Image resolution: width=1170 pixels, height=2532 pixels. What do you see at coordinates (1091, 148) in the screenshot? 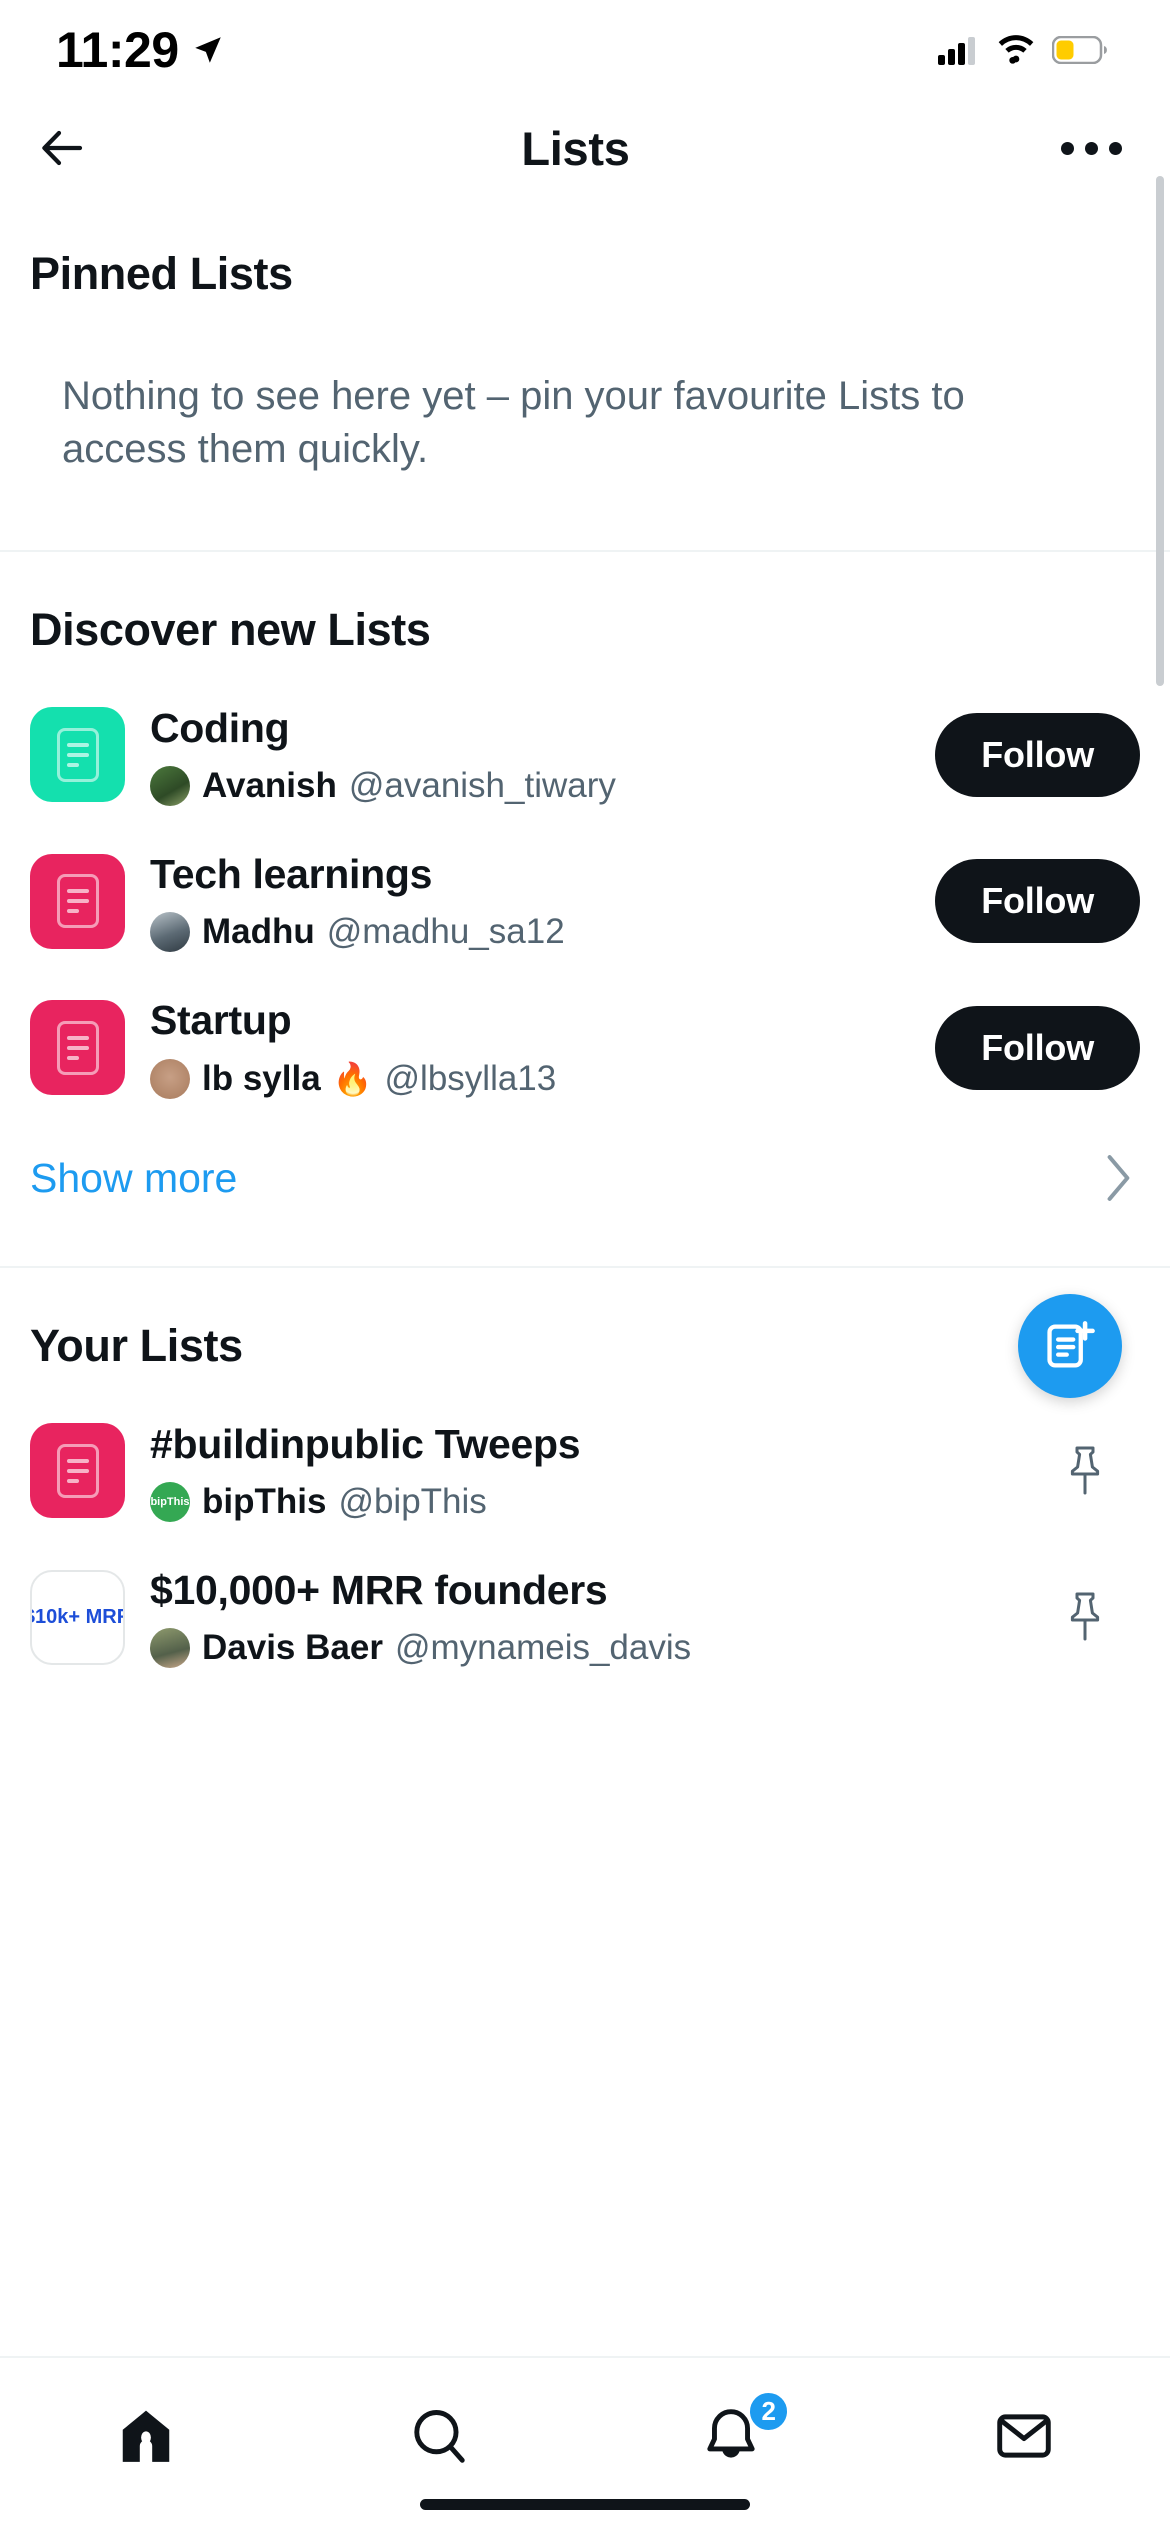
I see `more-options-icon` at bounding box center [1091, 148].